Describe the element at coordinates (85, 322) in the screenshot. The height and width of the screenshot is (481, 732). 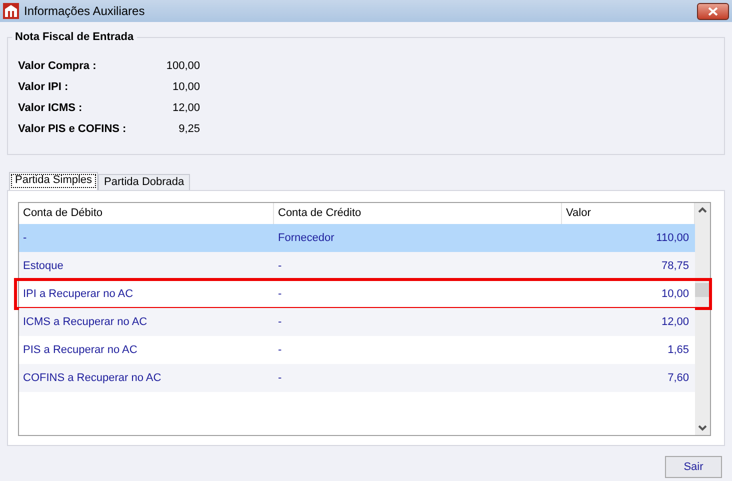
I see `table-cell-text: ICMS a Recuperar no AC` at that location.